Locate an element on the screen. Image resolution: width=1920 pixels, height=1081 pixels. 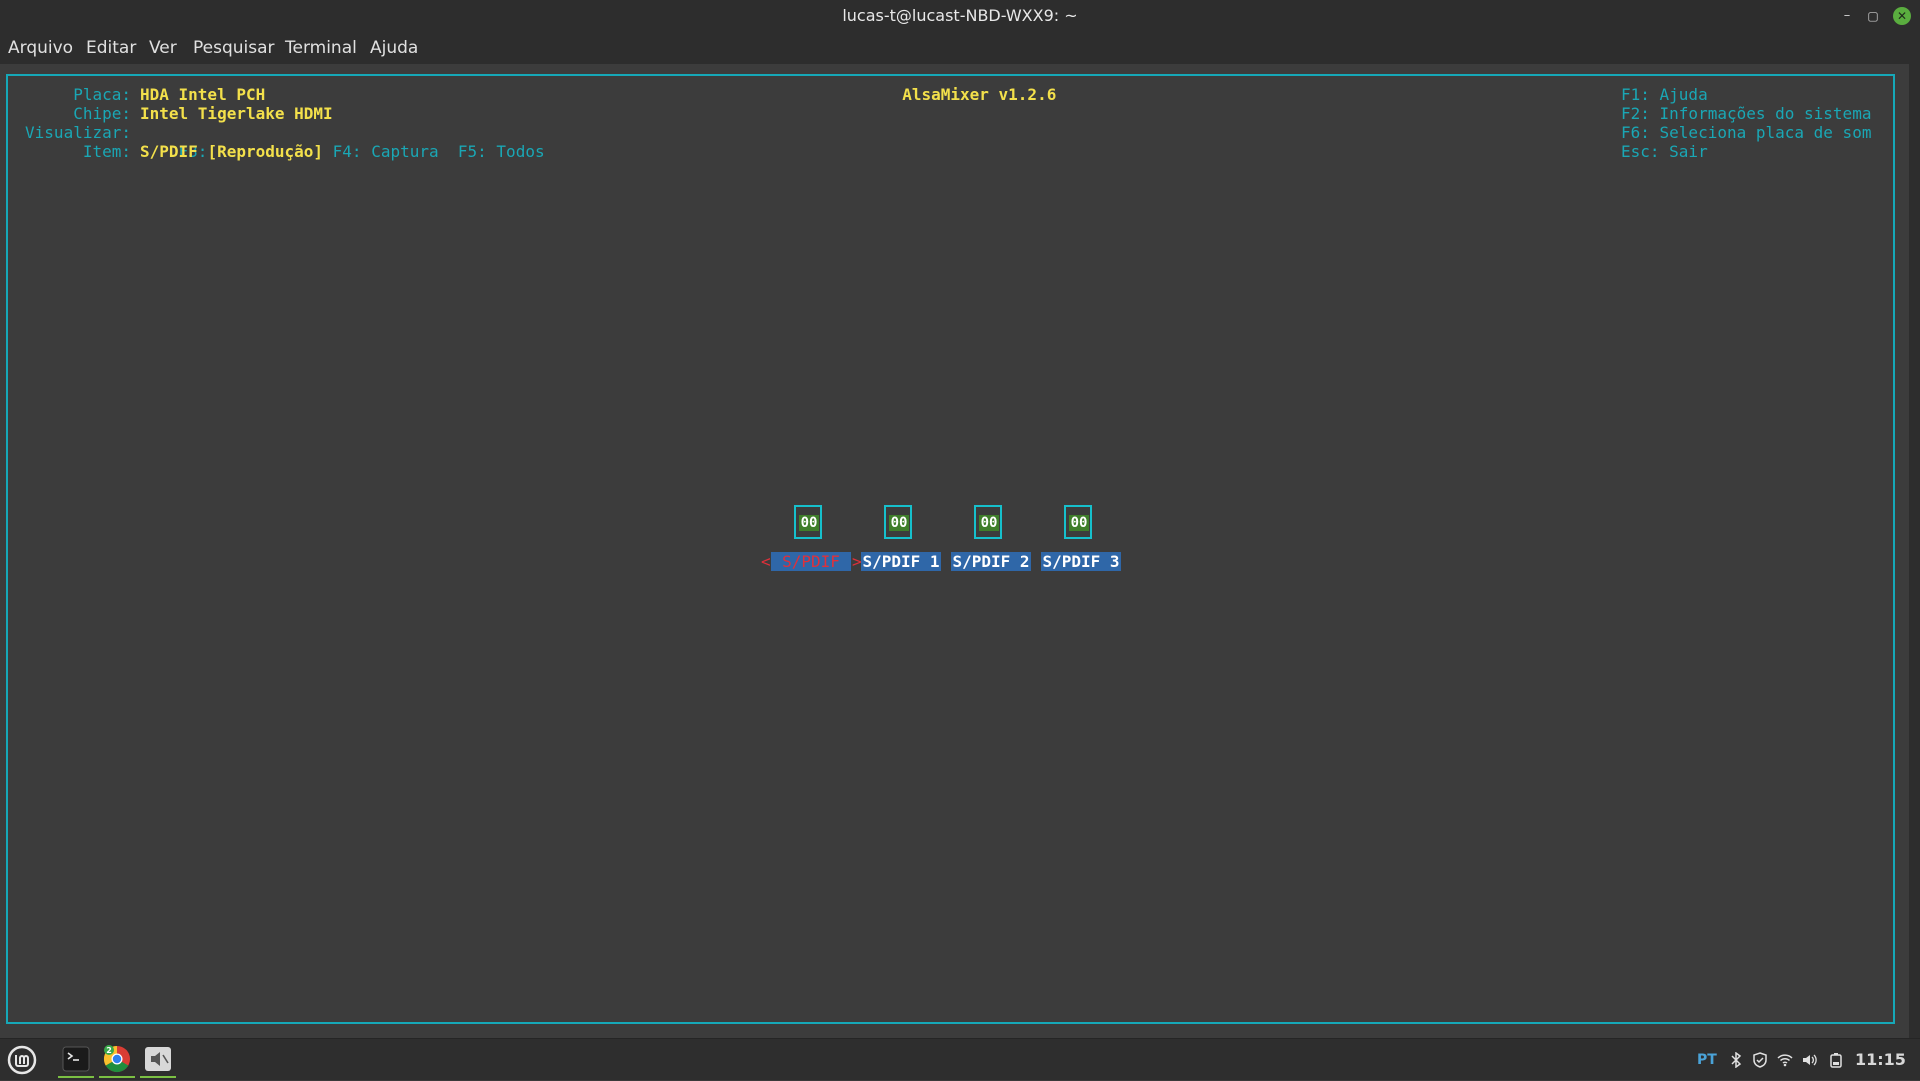
card-label: Placa: is located at coordinates (102, 94).